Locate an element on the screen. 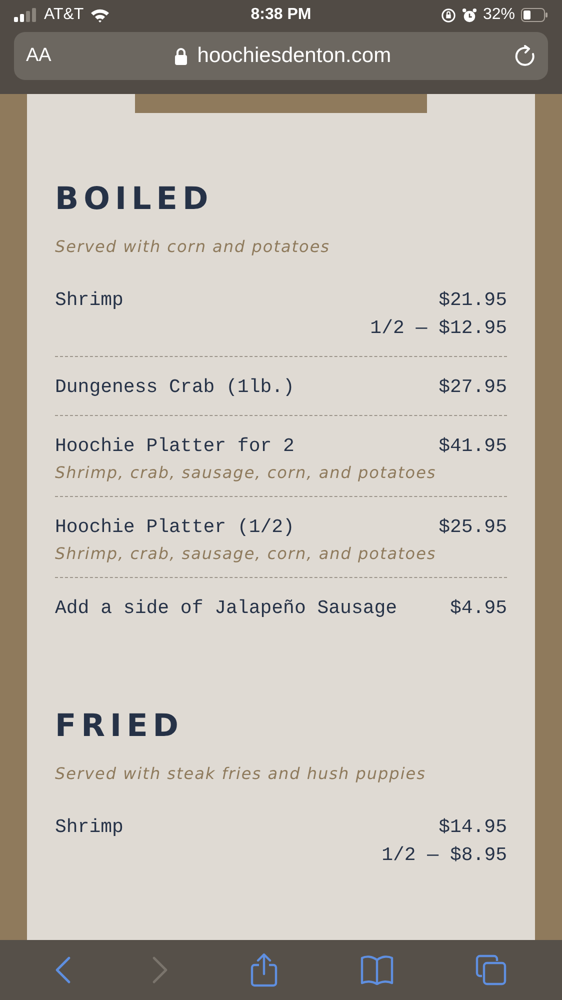  section-subtitle: Served with corn and potatoes is located at coordinates (193, 246).